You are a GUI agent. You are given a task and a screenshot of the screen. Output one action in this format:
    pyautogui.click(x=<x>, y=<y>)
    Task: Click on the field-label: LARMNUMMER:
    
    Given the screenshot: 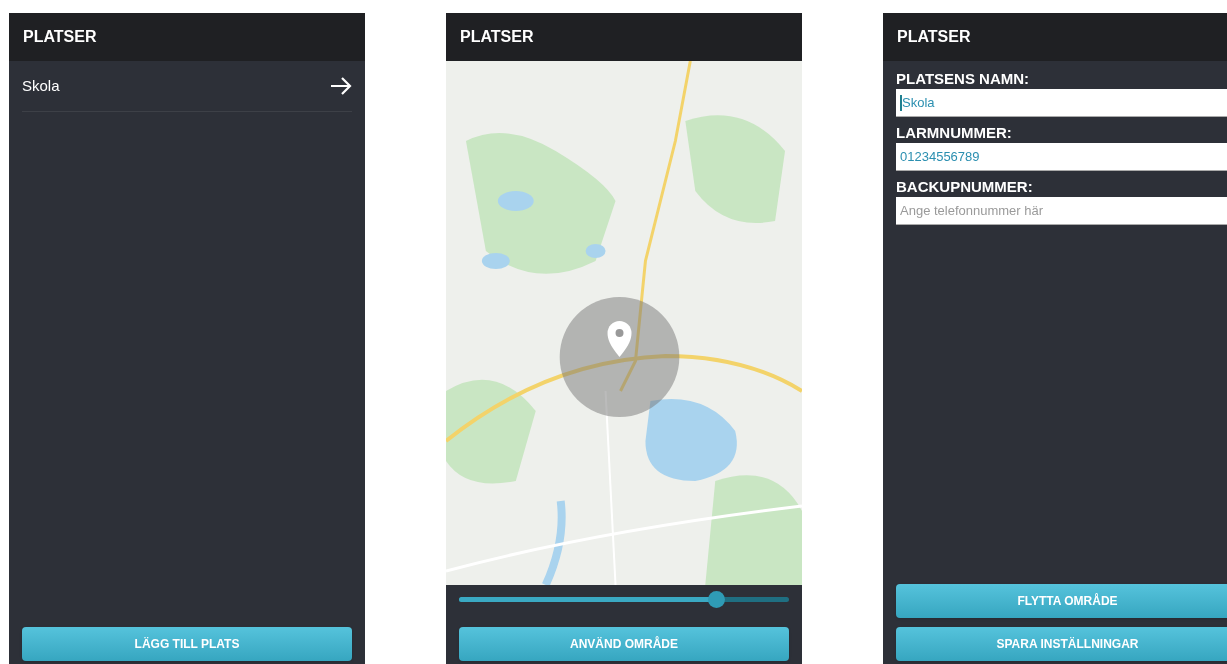 What is the action you would take?
    pyautogui.click(x=954, y=133)
    